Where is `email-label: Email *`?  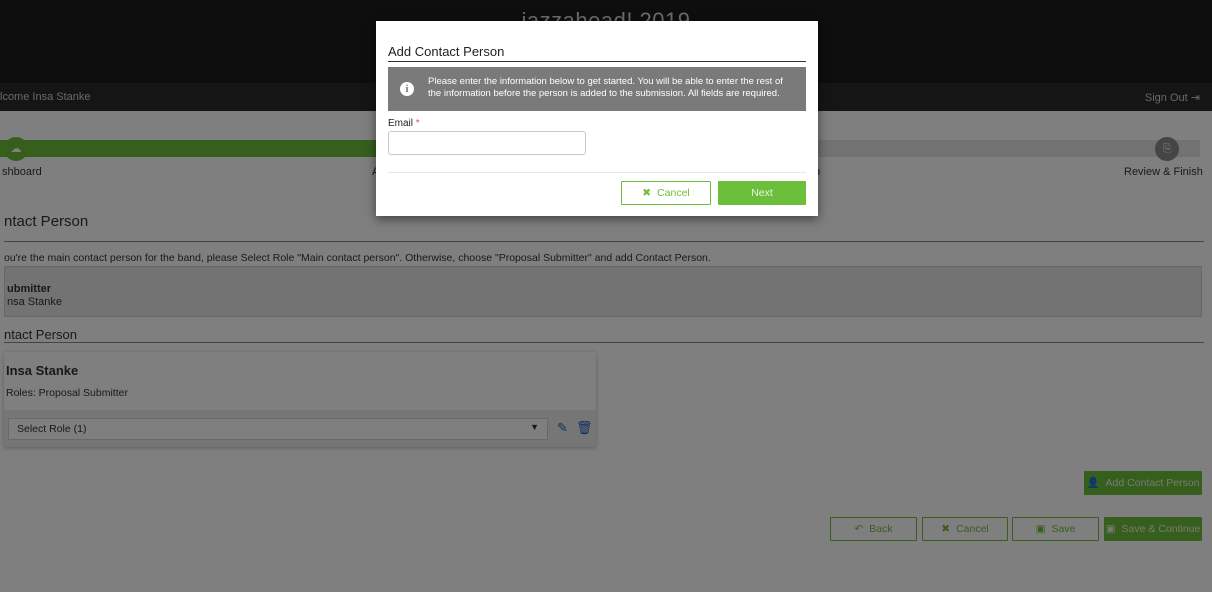
email-label: Email * is located at coordinates (404, 123).